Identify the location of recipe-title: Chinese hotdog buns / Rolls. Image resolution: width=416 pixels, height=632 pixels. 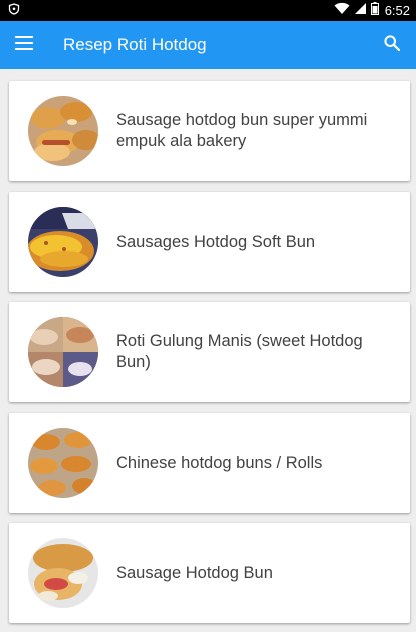
(219, 462).